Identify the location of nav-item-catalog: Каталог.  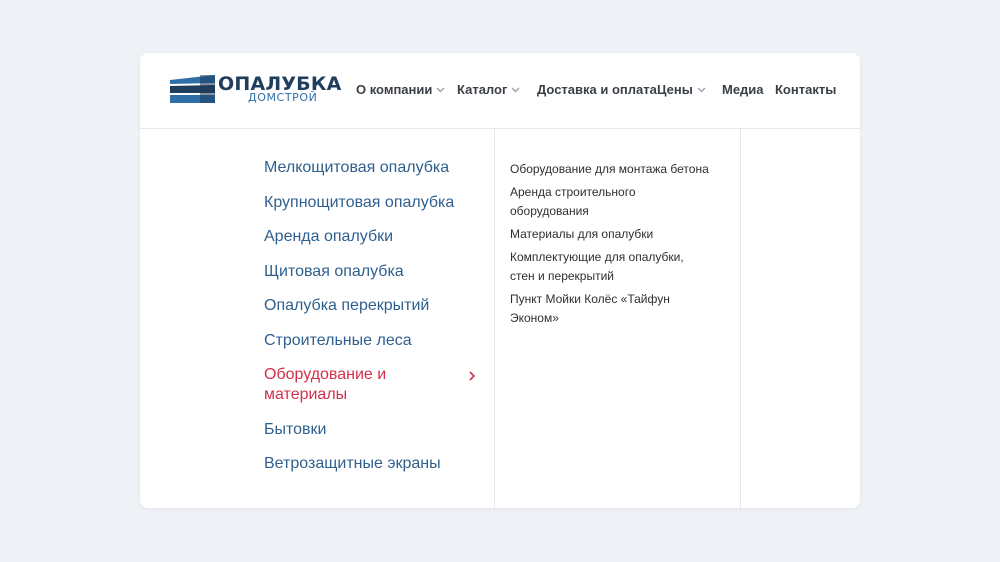
(488, 90).